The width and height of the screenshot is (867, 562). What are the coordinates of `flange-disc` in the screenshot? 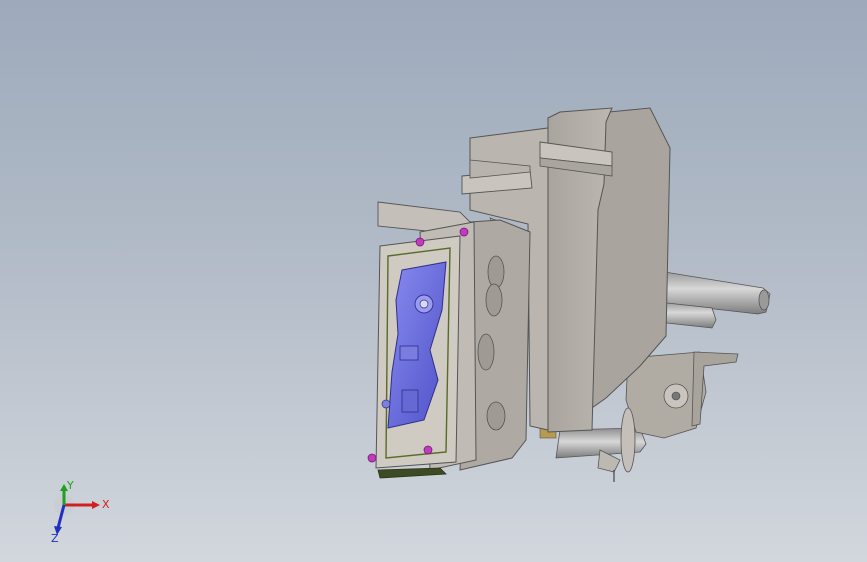 It's located at (628, 440).